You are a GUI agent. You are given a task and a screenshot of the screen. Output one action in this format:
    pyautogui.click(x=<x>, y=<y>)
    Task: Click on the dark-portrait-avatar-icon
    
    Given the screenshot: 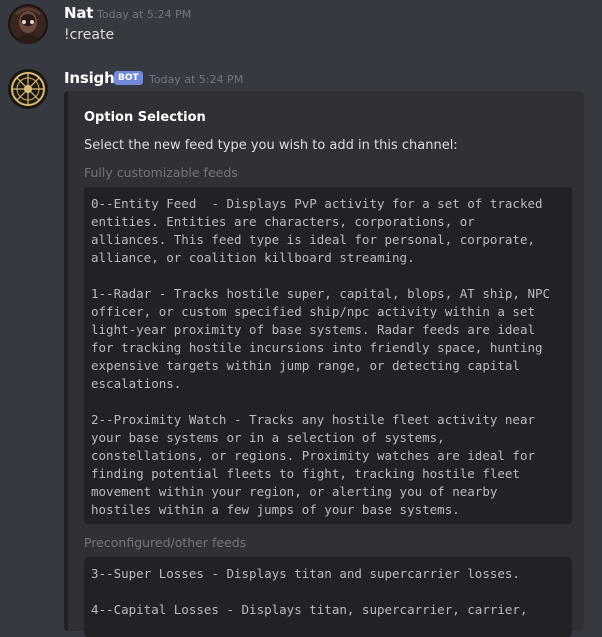 What is the action you would take?
    pyautogui.click(x=28, y=24)
    